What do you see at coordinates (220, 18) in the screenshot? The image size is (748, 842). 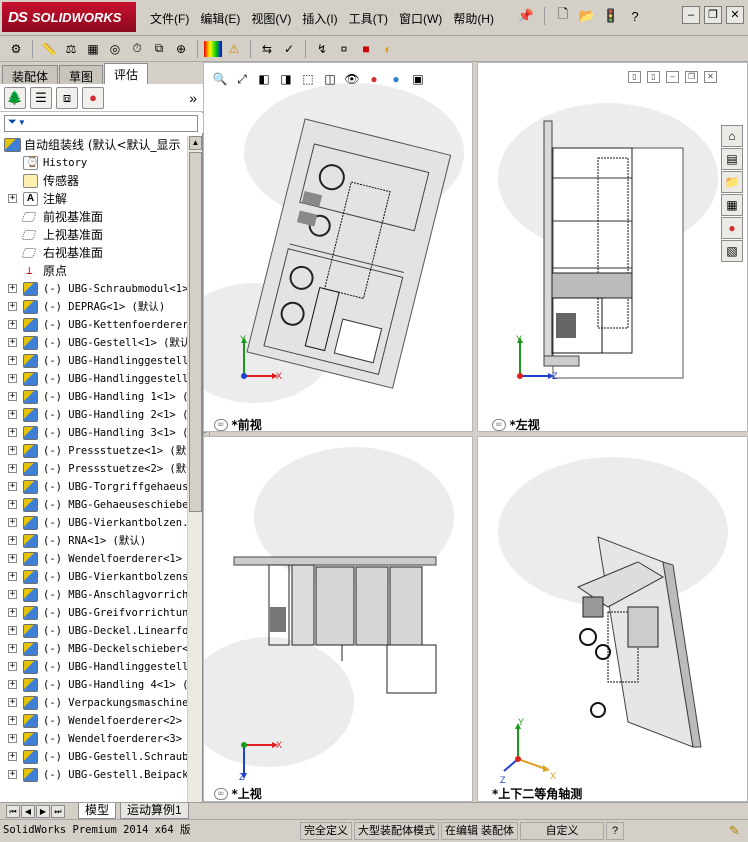 I see `menu-edit: 编辑(E)` at bounding box center [220, 18].